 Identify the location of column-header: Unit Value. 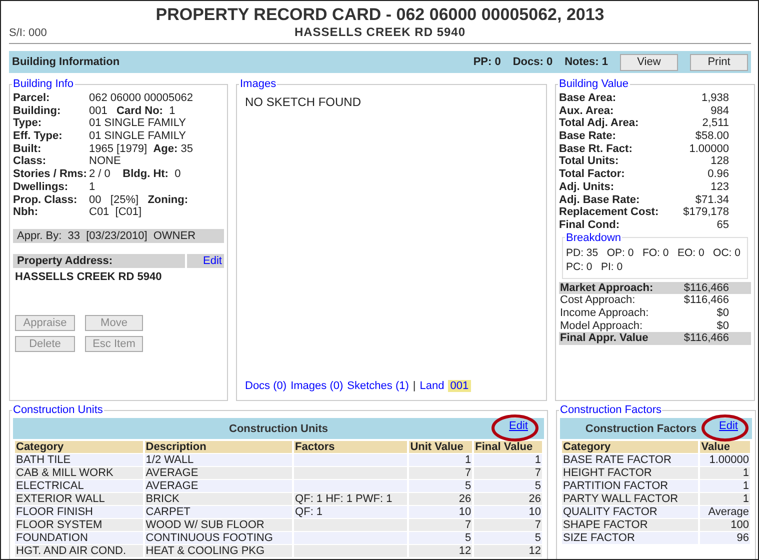
(440, 447).